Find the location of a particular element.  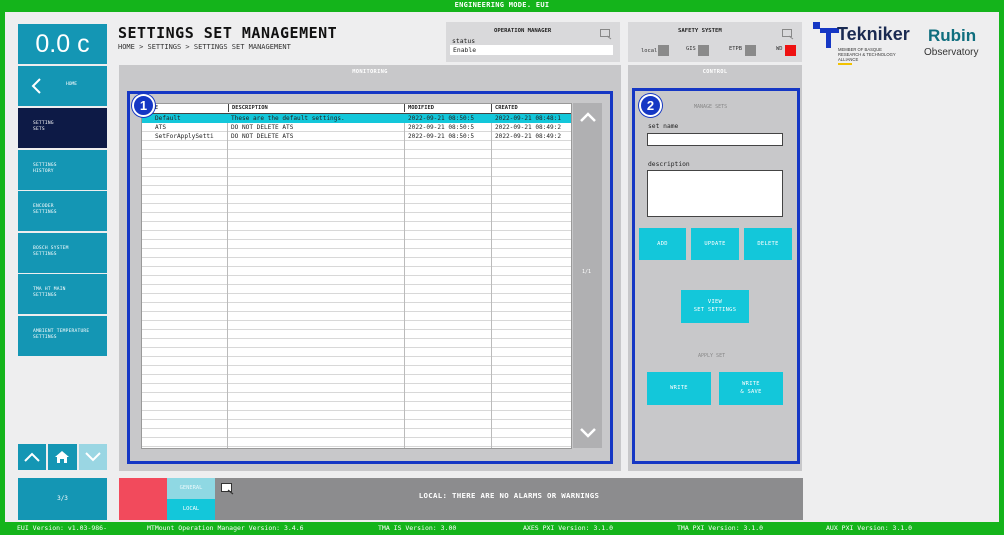

write-button: WRITE is located at coordinates (679, 388).